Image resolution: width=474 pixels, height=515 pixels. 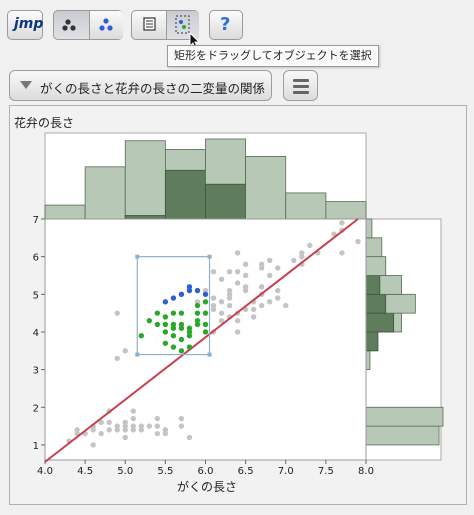 What do you see at coordinates (246, 471) in the screenshot?
I see `x-tick-label: 6.5` at bounding box center [246, 471].